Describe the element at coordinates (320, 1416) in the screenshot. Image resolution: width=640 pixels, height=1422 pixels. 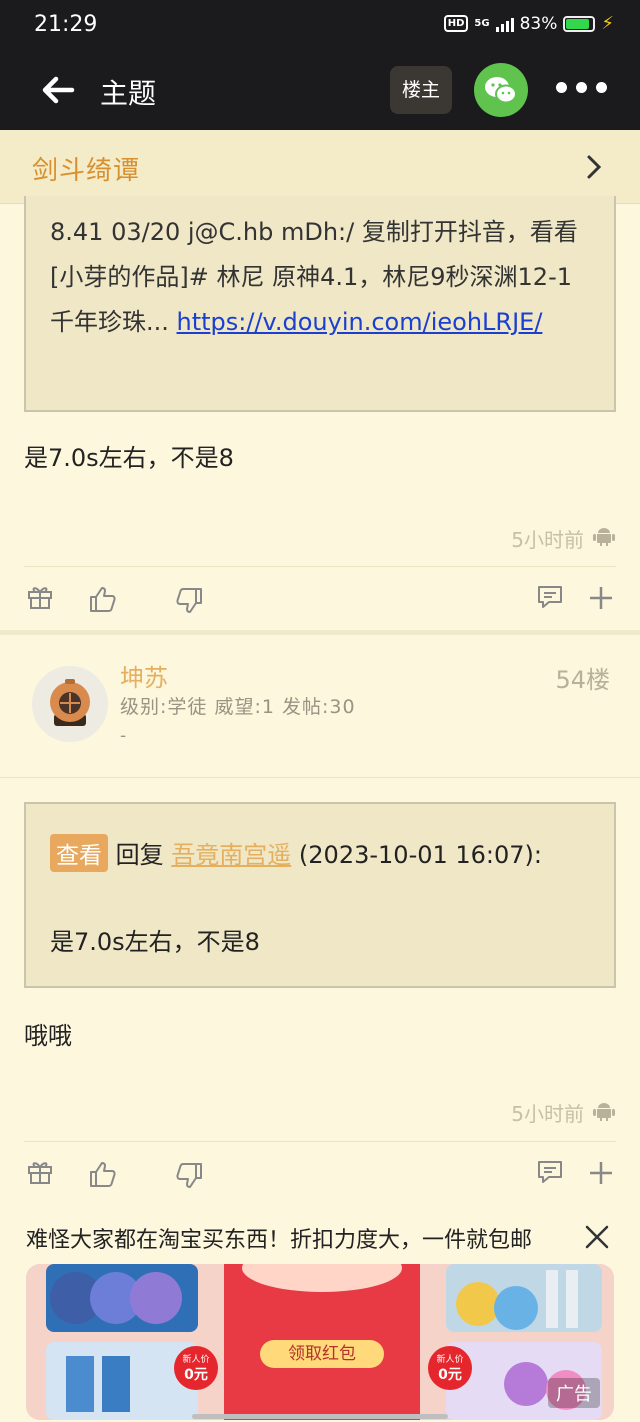
I see `home-indicator` at that location.